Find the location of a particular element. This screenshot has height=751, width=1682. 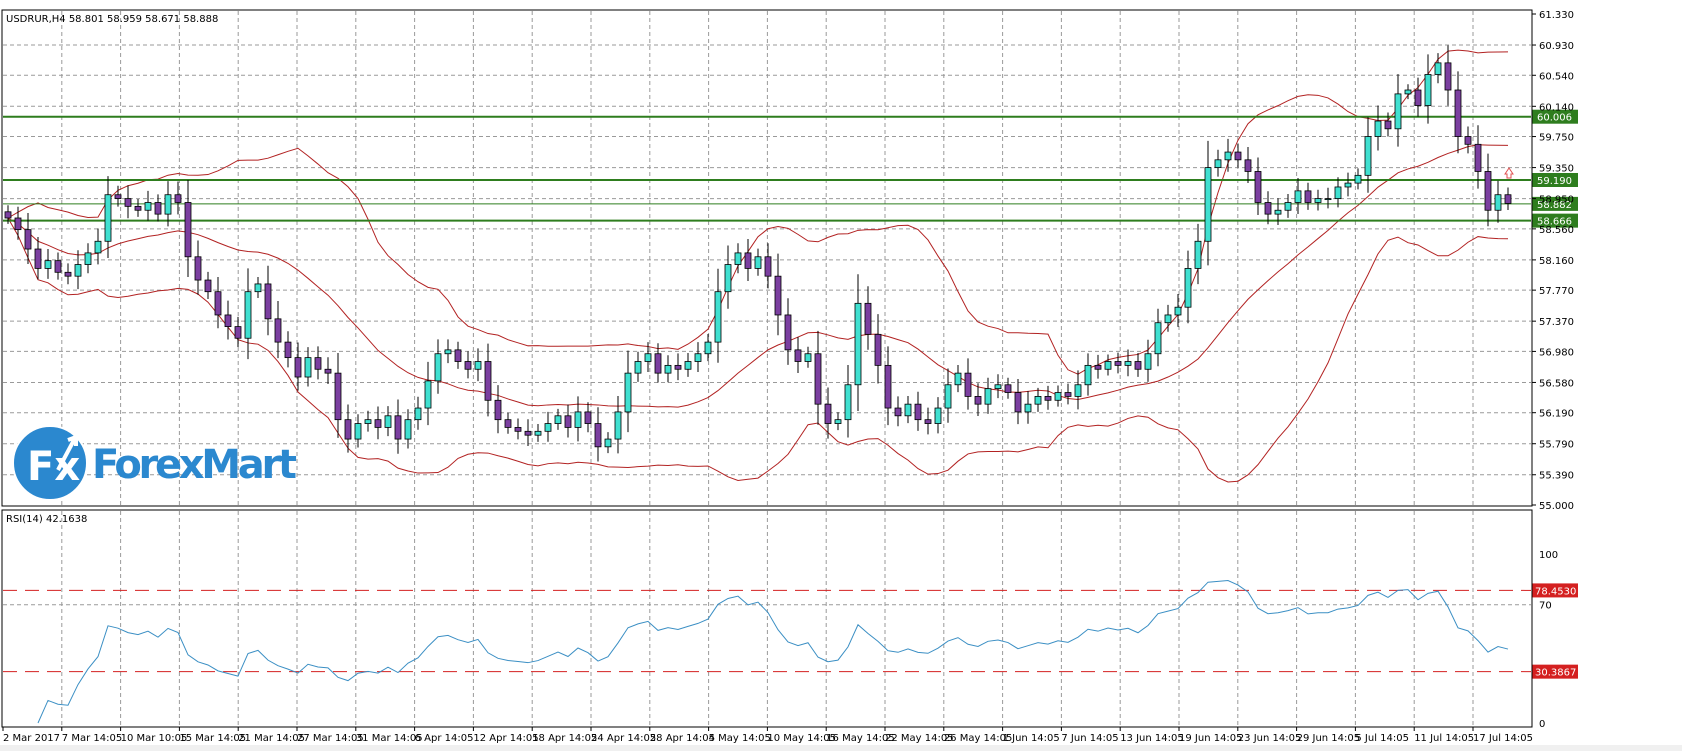

price-tick-label: 56.190 is located at coordinates (1556, 414).